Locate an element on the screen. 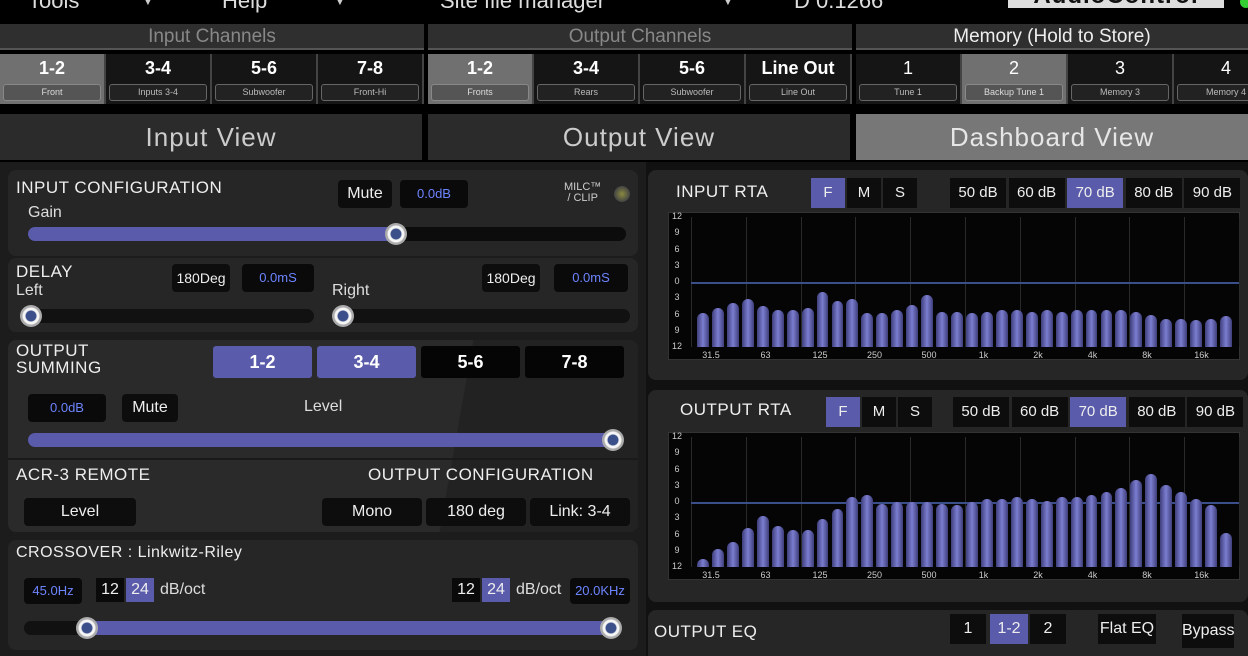 Image resolution: width=1248 pixels, height=656 pixels. input_channels-tab-4: 7-8 Front-Hi is located at coordinates (371, 79).